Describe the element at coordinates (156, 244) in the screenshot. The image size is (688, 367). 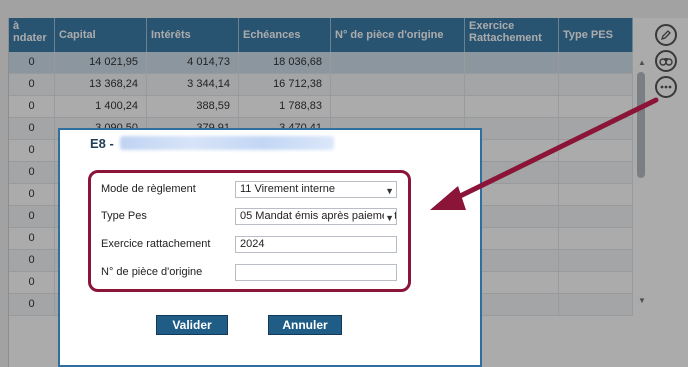
I see `exercice-rattachement-label: Exercice rattachement` at that location.